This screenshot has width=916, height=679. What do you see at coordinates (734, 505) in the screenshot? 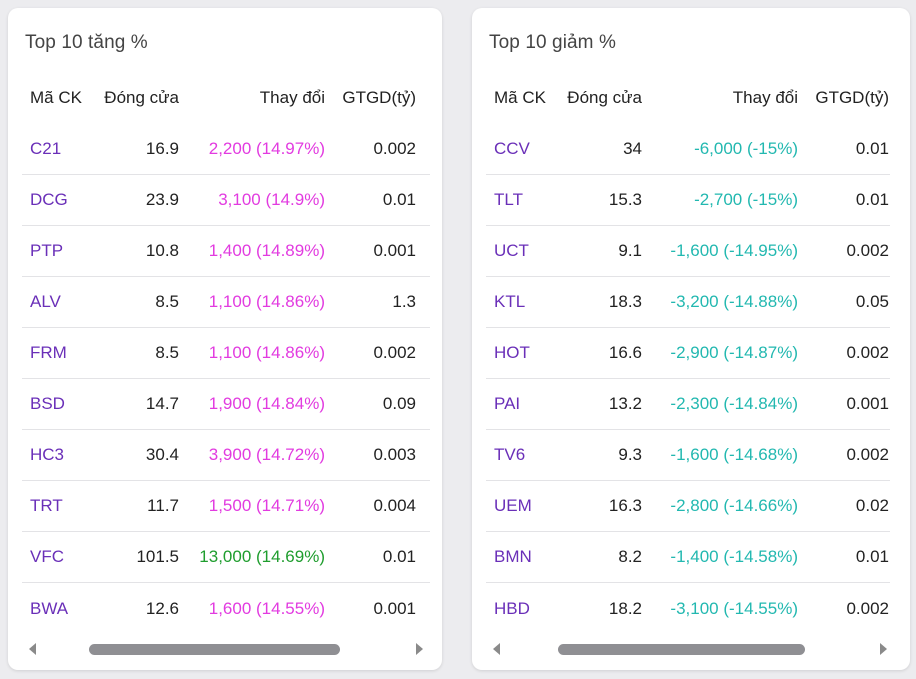
I see `price-change: -2,800 (-14.66%)` at bounding box center [734, 505].